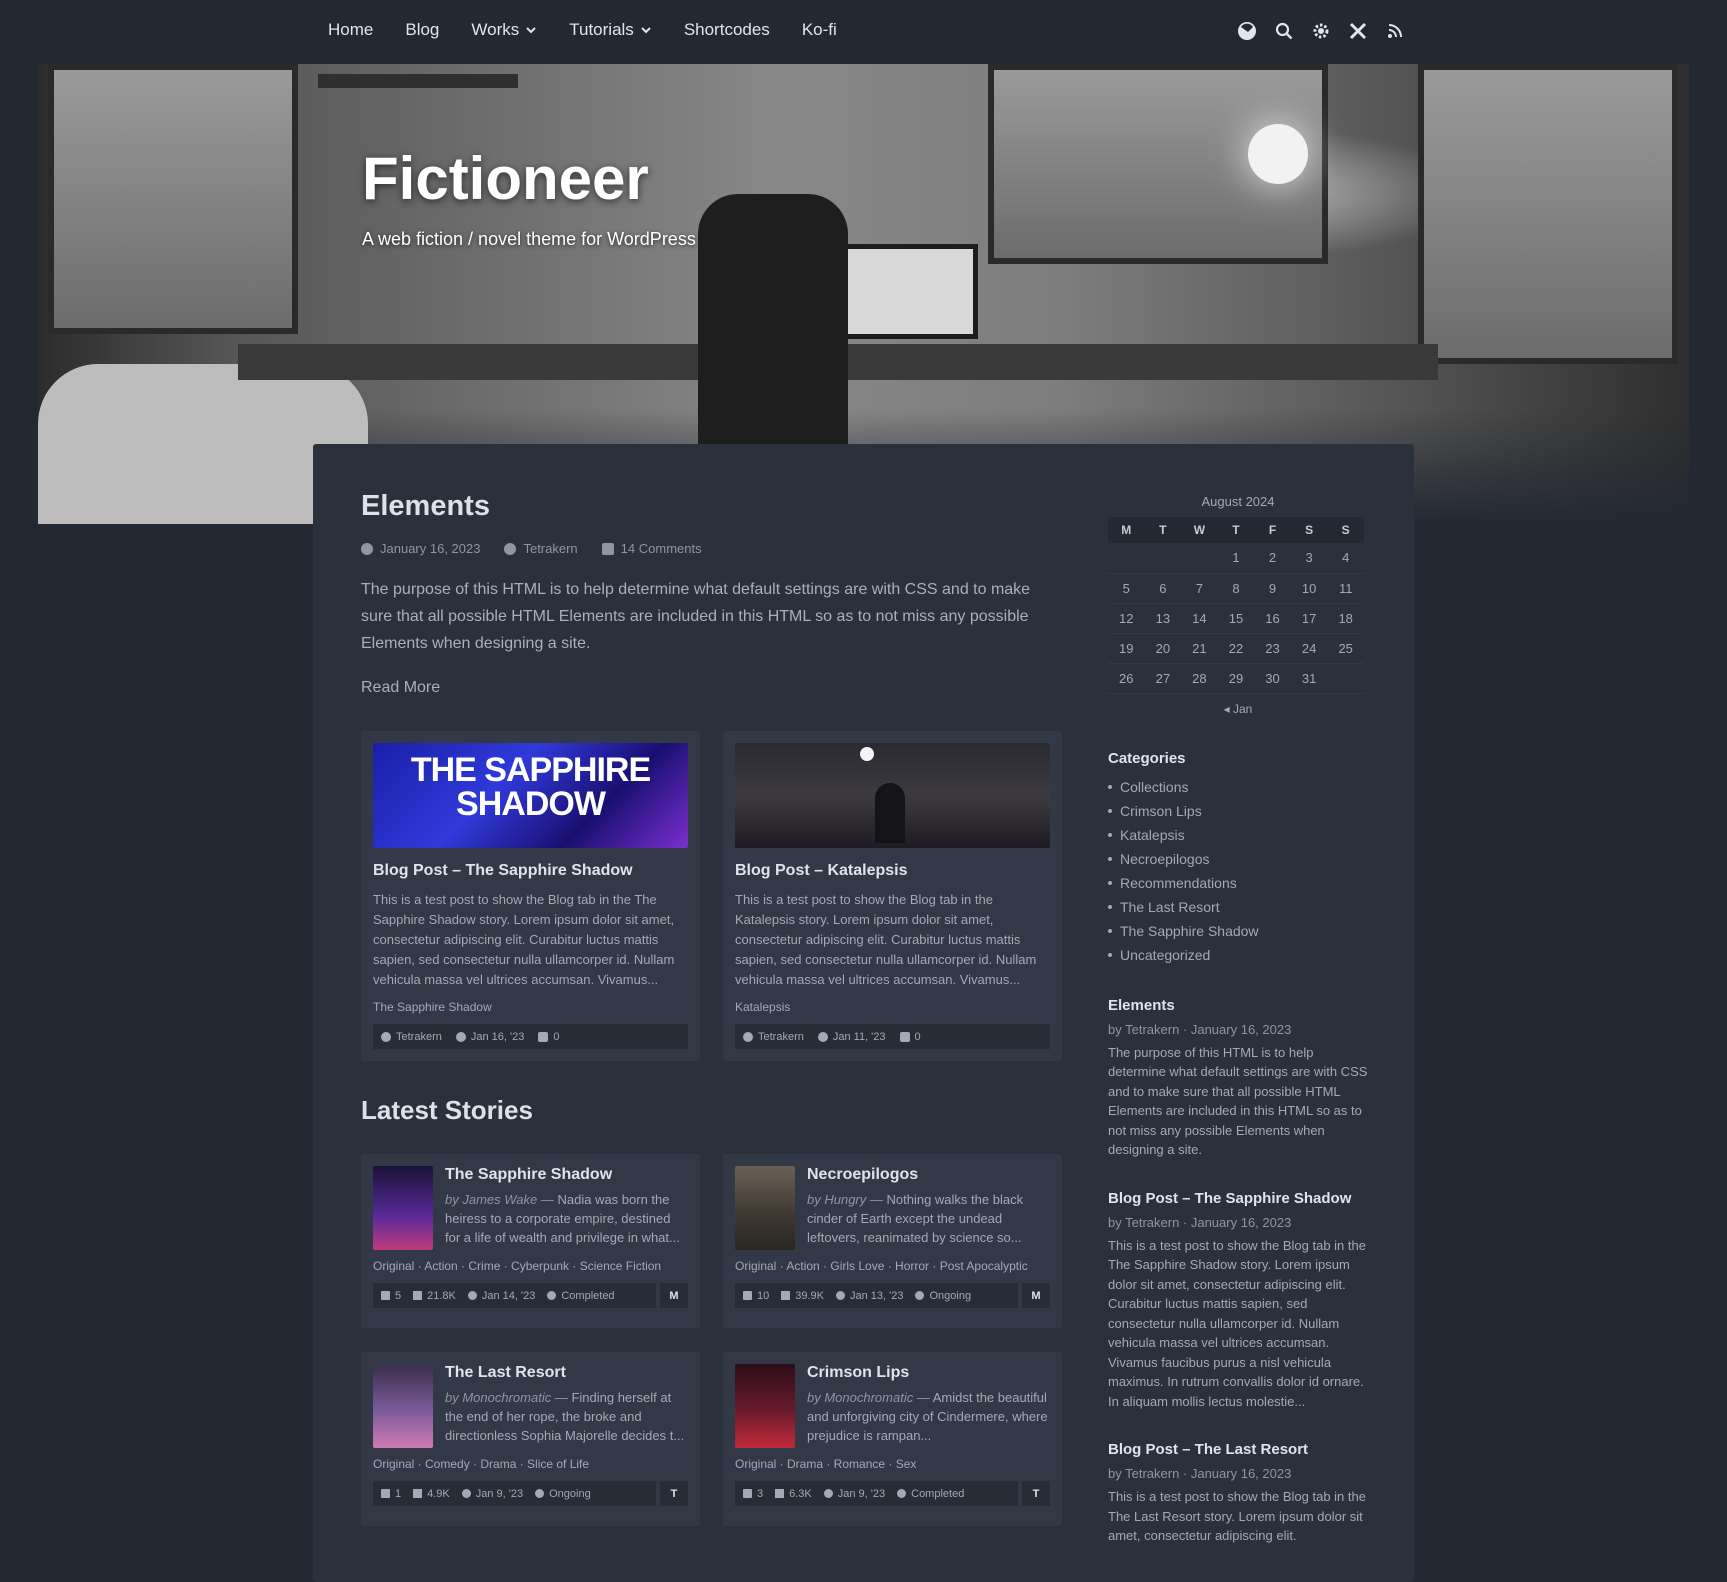 The width and height of the screenshot is (1727, 1582). I want to click on nav-shortcodes: Shortcodes, so click(727, 30).